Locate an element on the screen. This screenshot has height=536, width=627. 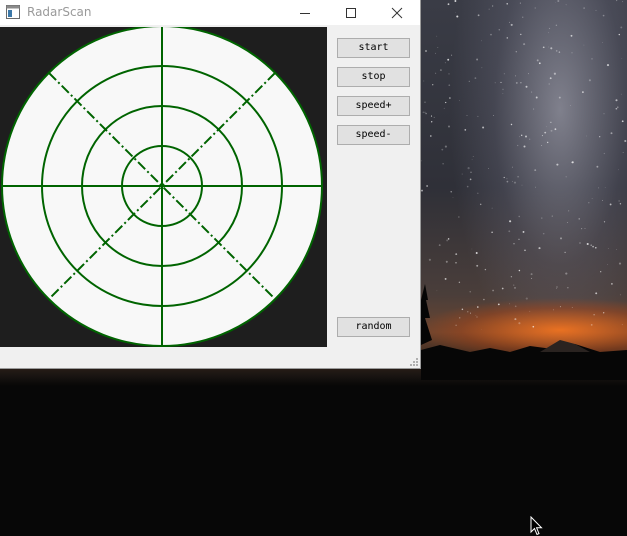
stop-button: stop is located at coordinates (373, 77).